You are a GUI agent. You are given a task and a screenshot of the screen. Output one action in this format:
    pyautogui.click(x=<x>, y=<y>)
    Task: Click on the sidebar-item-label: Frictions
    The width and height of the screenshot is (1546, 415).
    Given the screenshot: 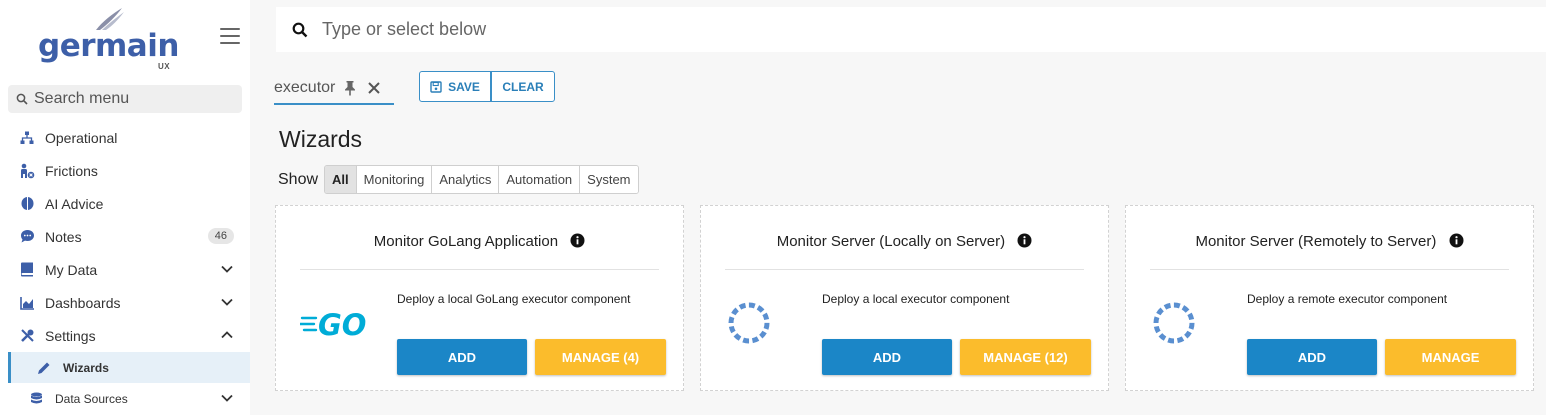 What is the action you would take?
    pyautogui.click(x=71, y=170)
    